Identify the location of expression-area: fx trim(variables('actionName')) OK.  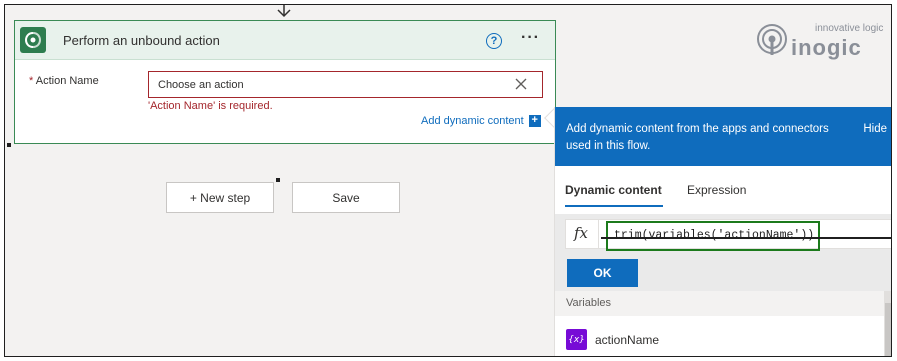
(723, 252).